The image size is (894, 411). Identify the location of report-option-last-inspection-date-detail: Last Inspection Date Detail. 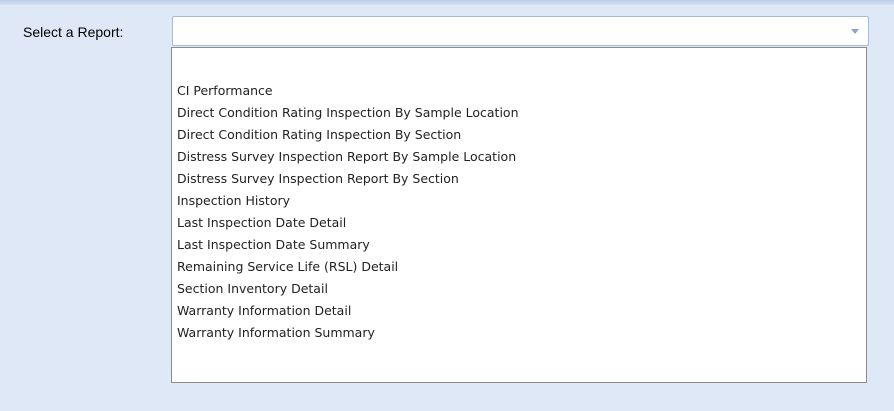
(519, 223).